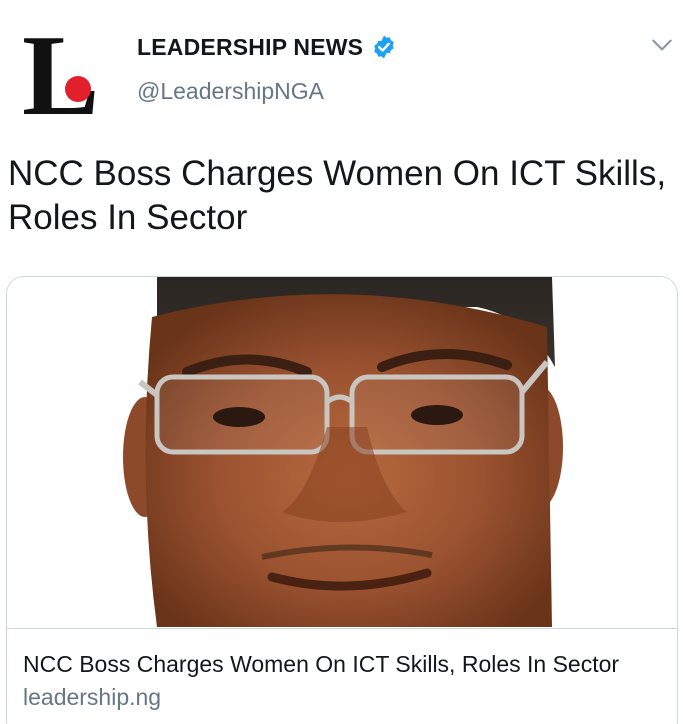 The width and height of the screenshot is (683, 724). Describe the element at coordinates (267, 68) in the screenshot. I see `tweet-author: LEADERSHIP NEWS @LeadershipNGA` at that location.